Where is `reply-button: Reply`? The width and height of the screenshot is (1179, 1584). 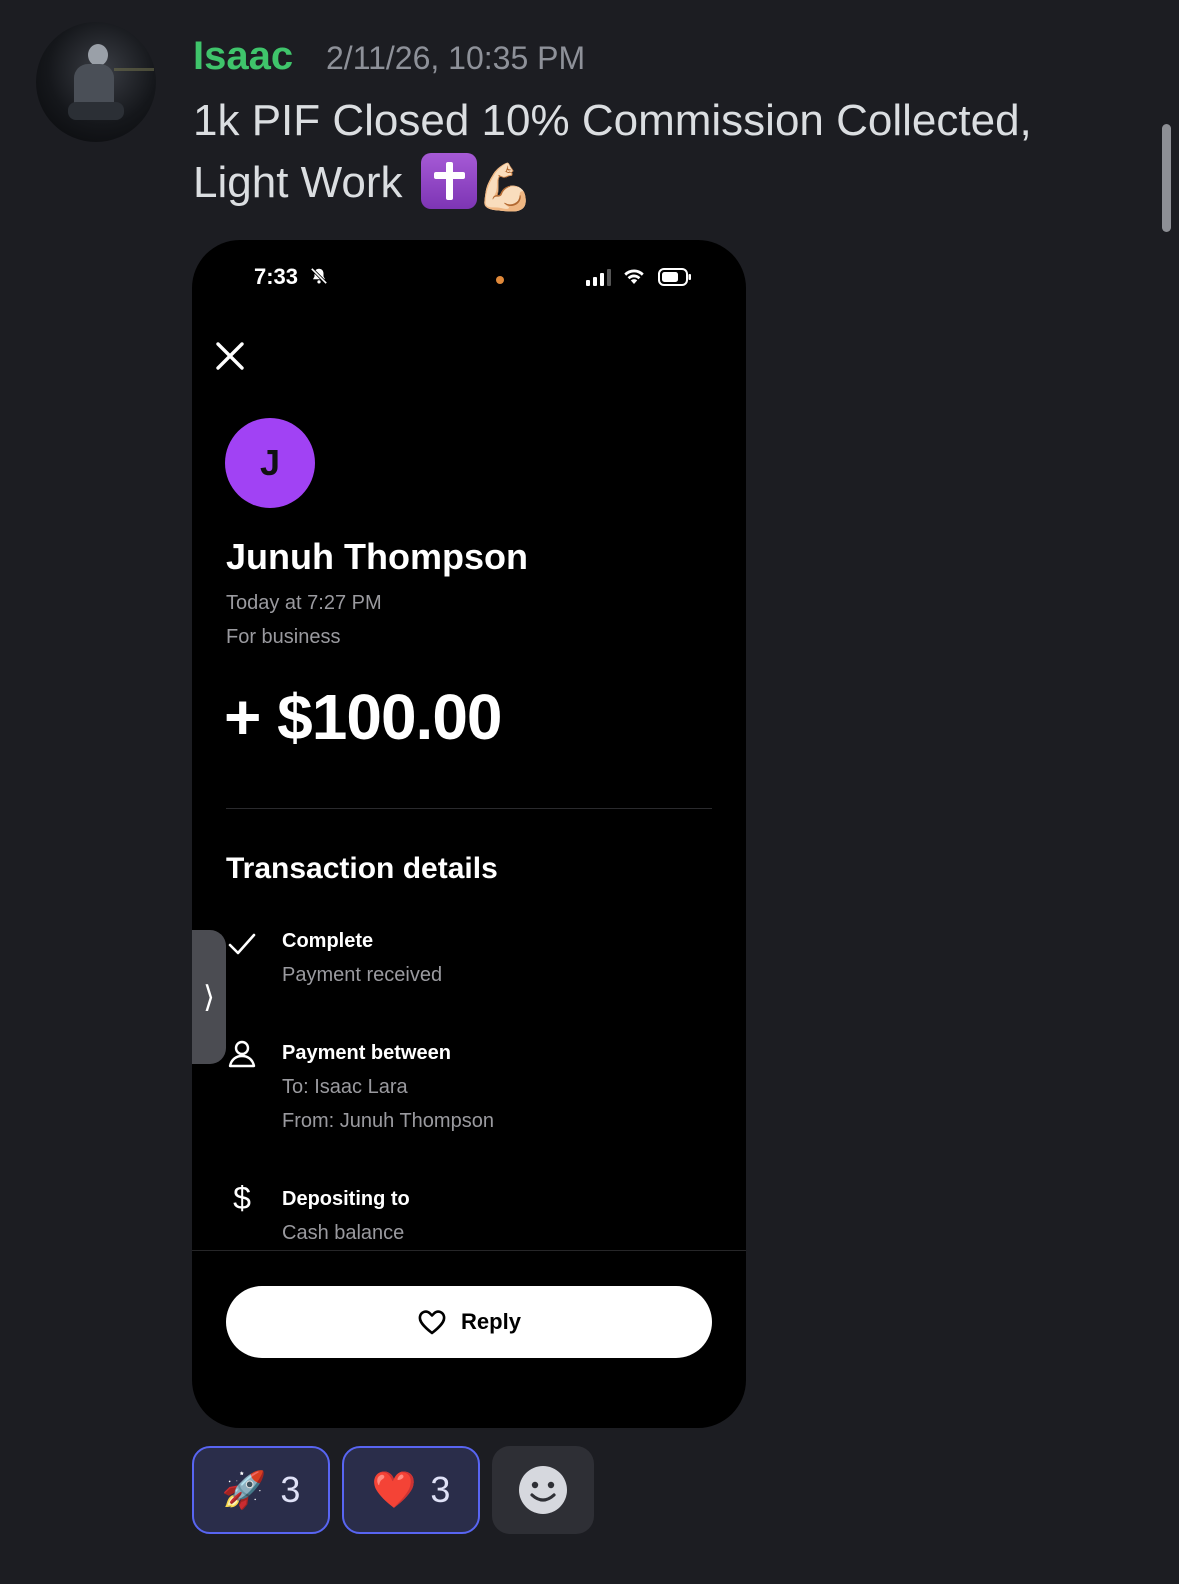
reply-button: Reply is located at coordinates (469, 1322).